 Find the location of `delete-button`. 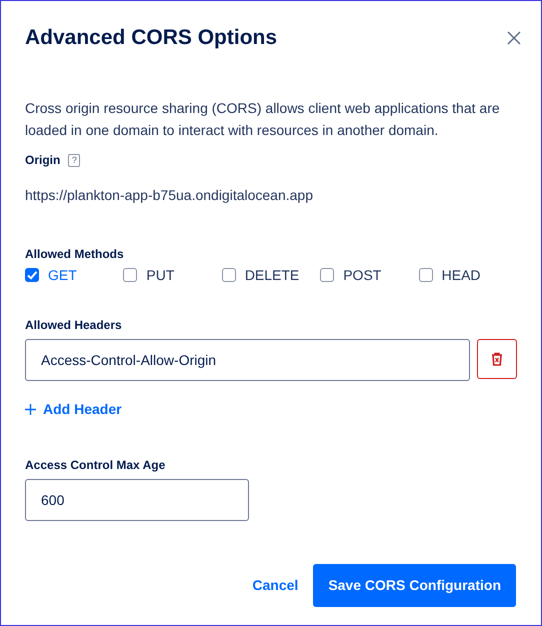

delete-button is located at coordinates (497, 359).